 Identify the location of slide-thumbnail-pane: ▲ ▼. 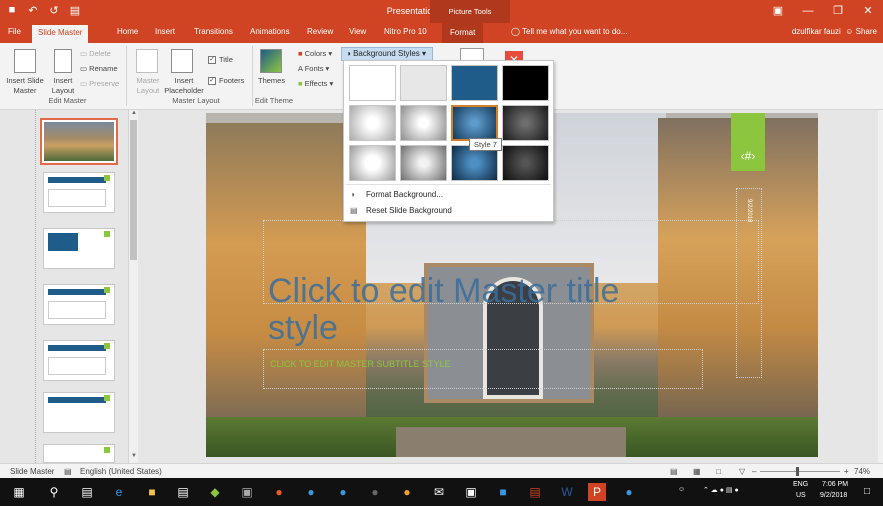
(70, 286).